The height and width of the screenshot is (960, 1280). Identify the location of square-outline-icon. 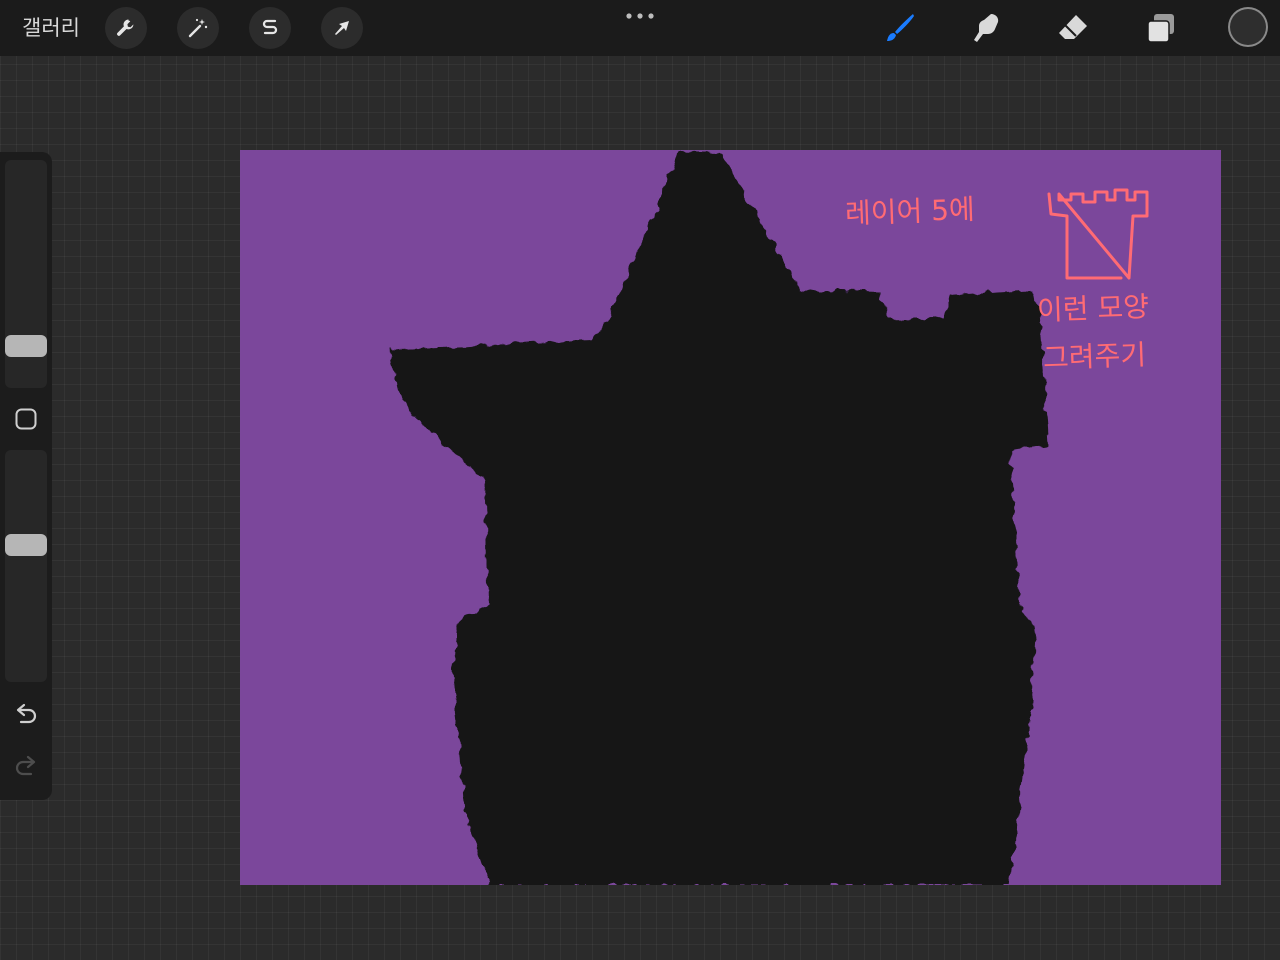
(26, 419).